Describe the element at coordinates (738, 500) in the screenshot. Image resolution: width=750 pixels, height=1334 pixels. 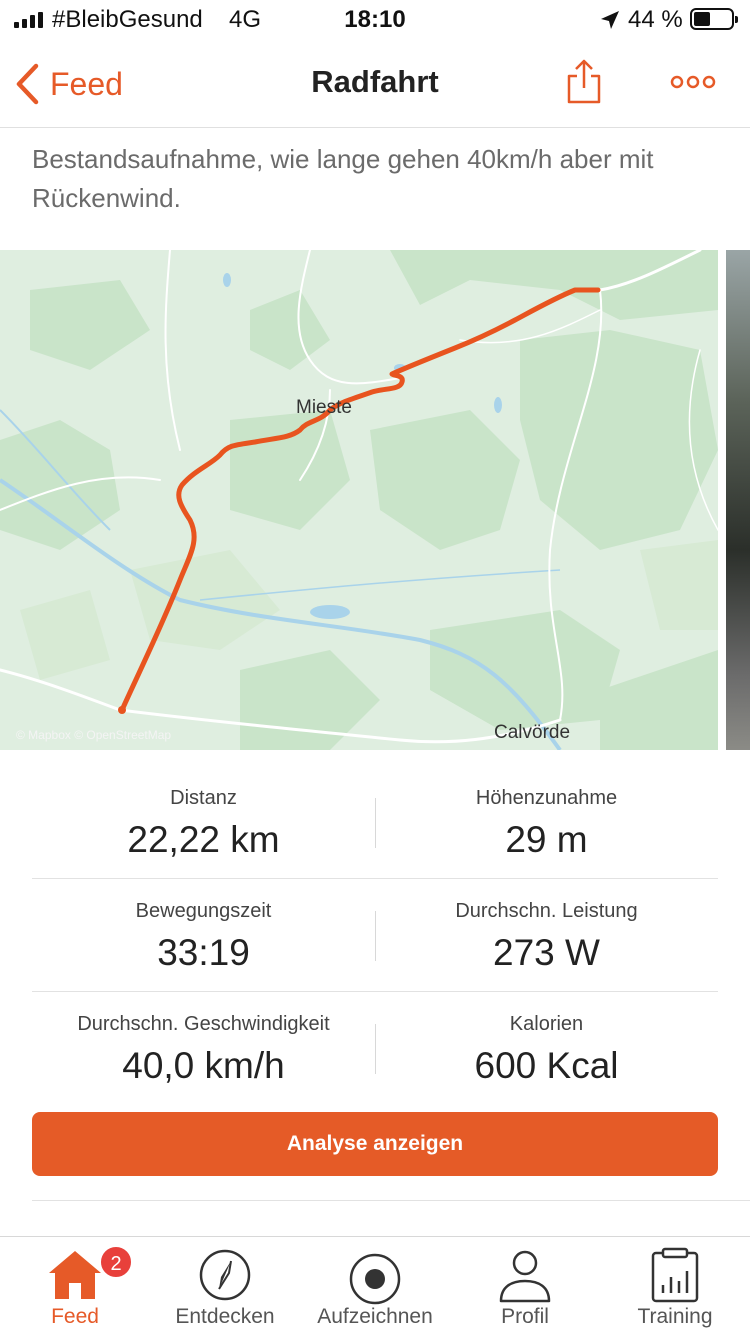
I see `activity-photo-thumbnail` at that location.